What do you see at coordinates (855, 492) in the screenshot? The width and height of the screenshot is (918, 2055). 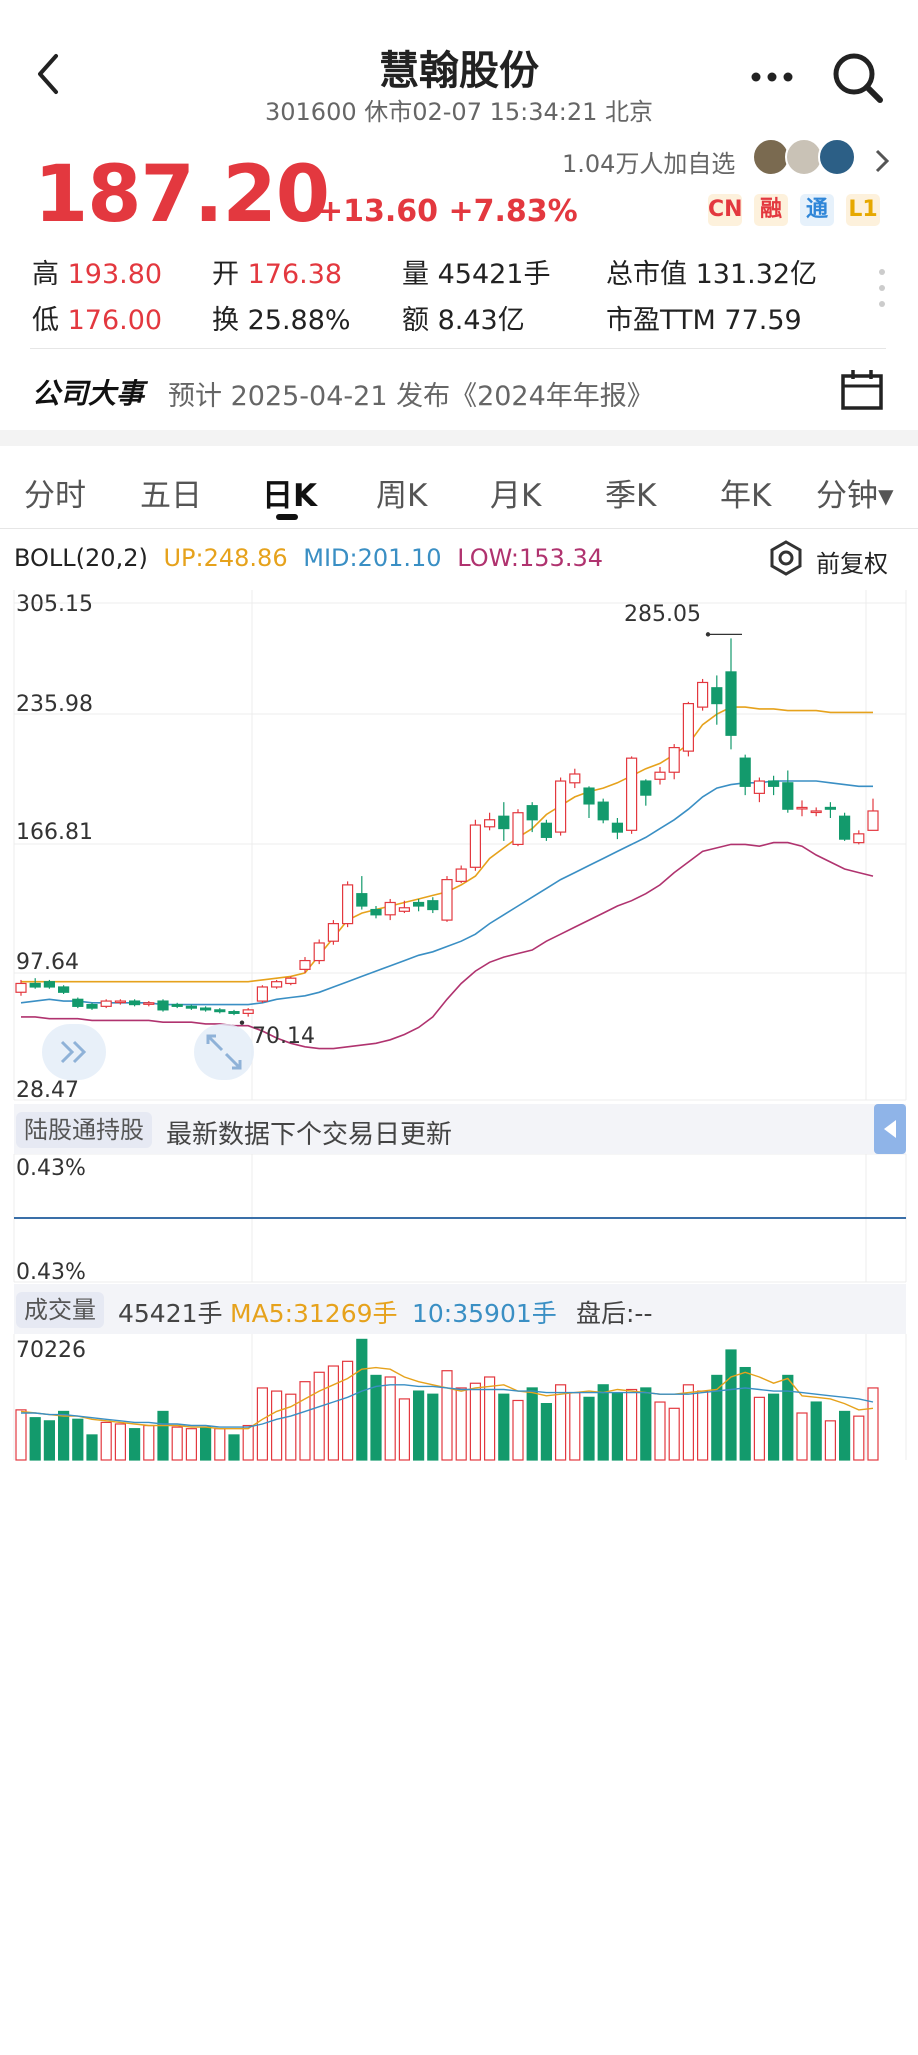 I see `tab-minute: 分钟▾` at bounding box center [855, 492].